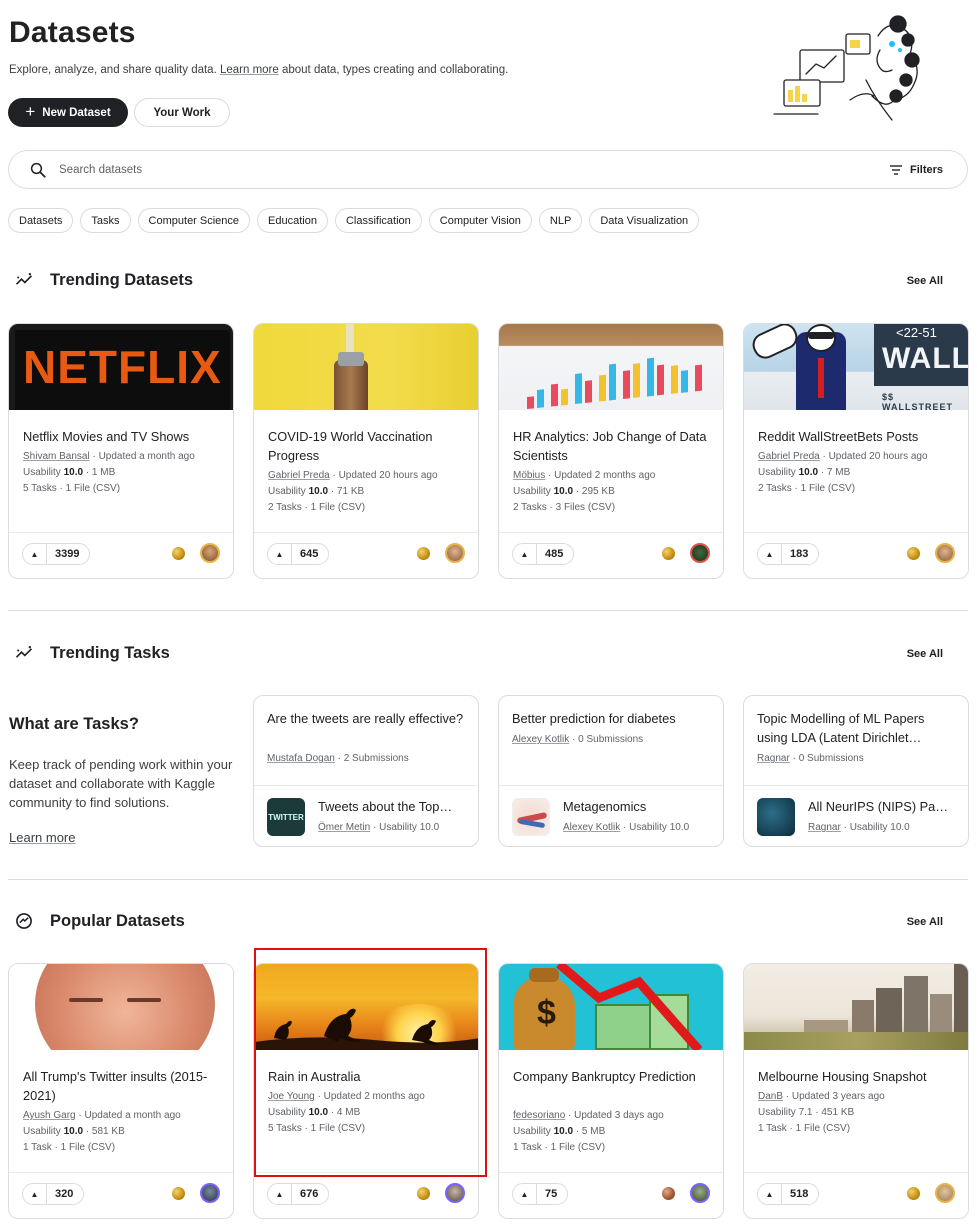  I want to click on dataset-files-line: 2 Tasks · 1 File (CSV), so click(807, 488).